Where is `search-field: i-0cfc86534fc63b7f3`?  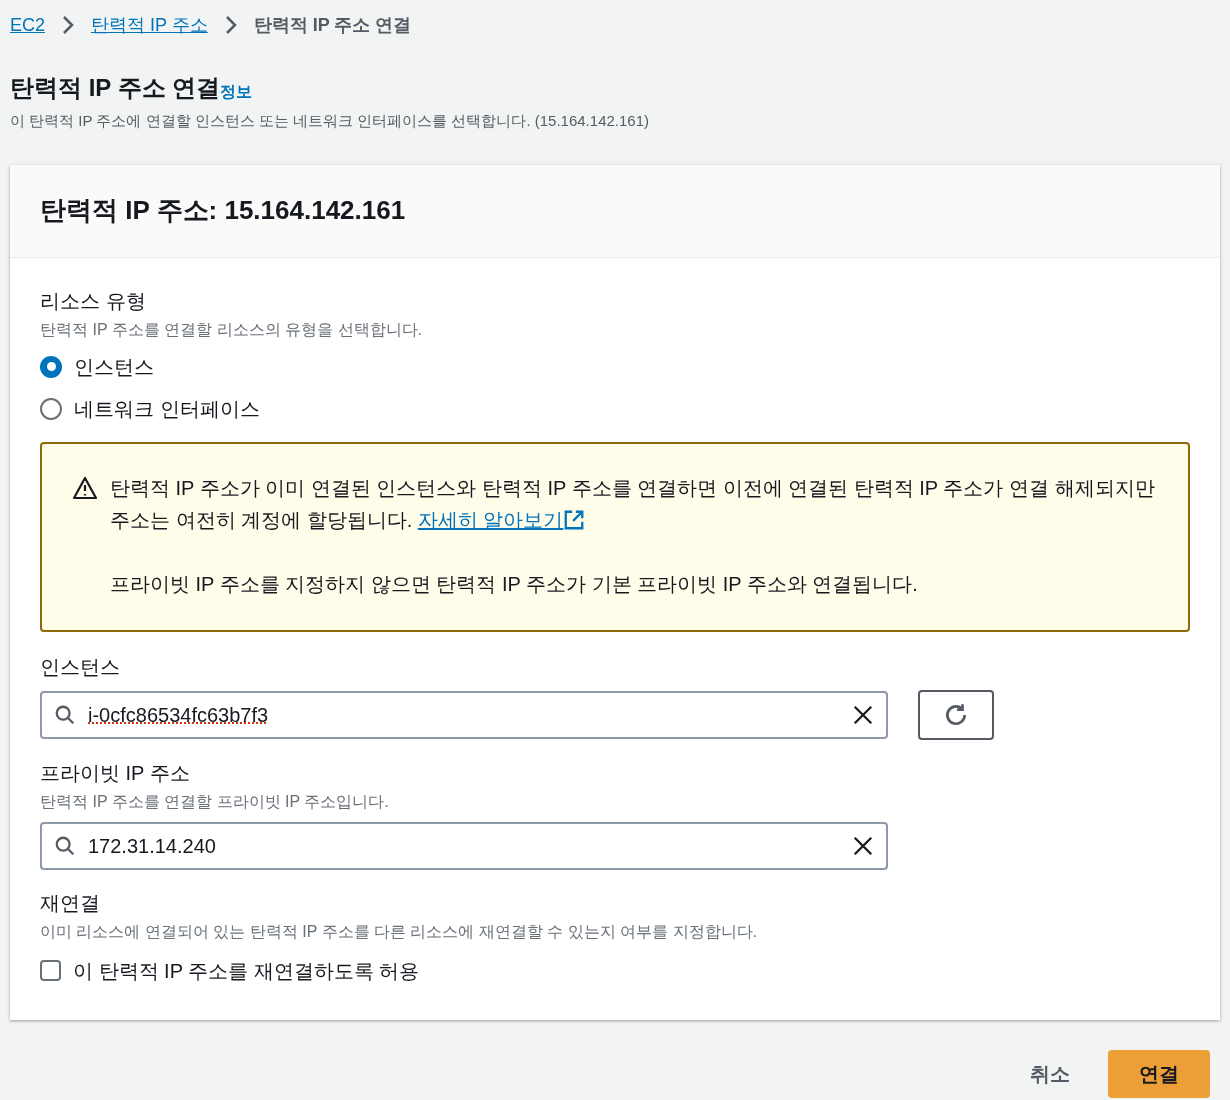 search-field: i-0cfc86534fc63b7f3 is located at coordinates (464, 714).